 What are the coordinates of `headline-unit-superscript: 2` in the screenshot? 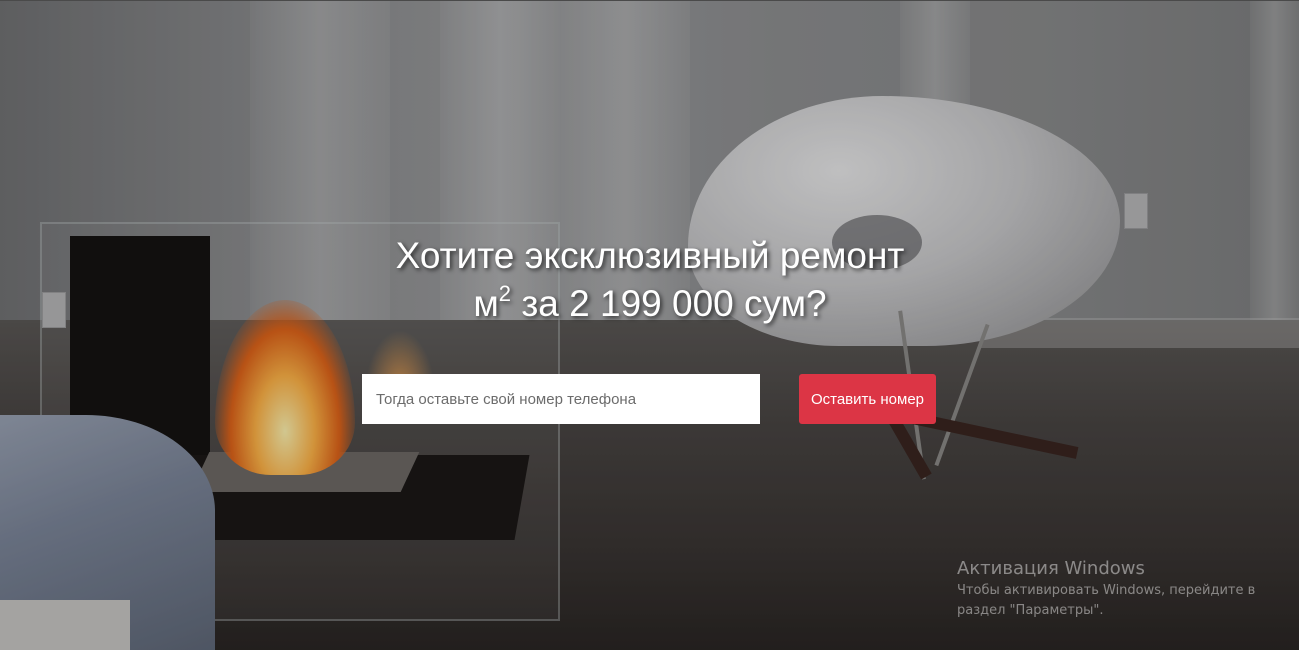 It's located at (505, 293).